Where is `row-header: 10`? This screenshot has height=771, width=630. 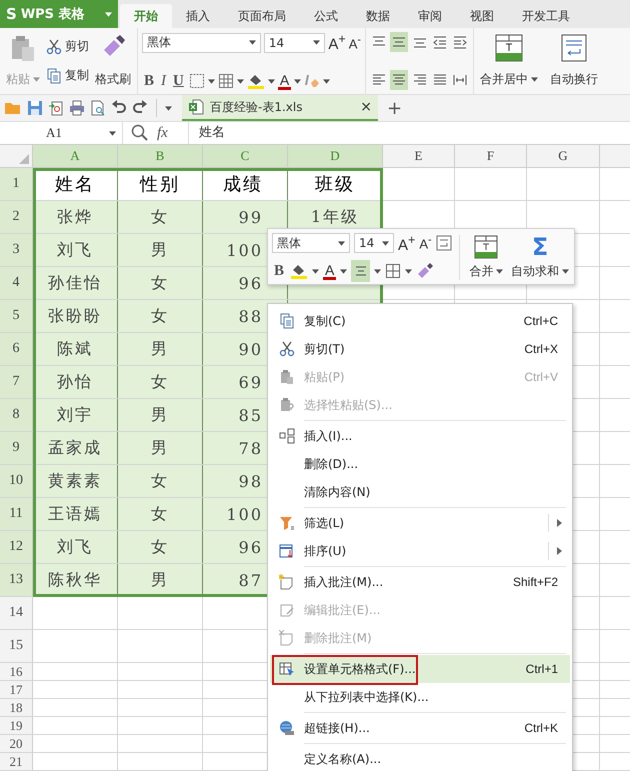
row-header: 10 is located at coordinates (16, 481).